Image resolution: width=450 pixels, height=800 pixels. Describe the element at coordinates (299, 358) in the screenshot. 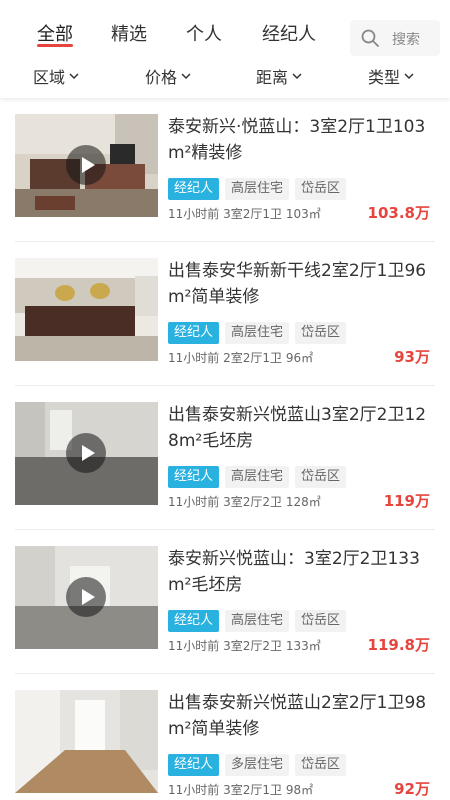

I see `floor-area: 96㎡` at that location.